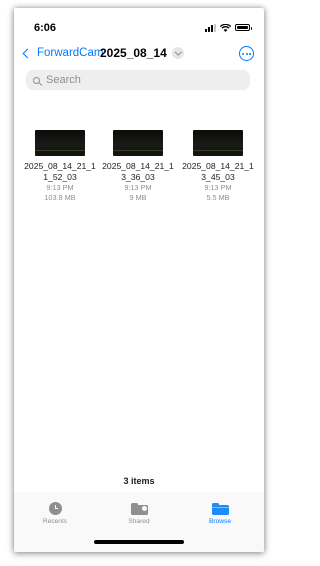 The image size is (320, 566). I want to click on status-icons, so click(228, 27).